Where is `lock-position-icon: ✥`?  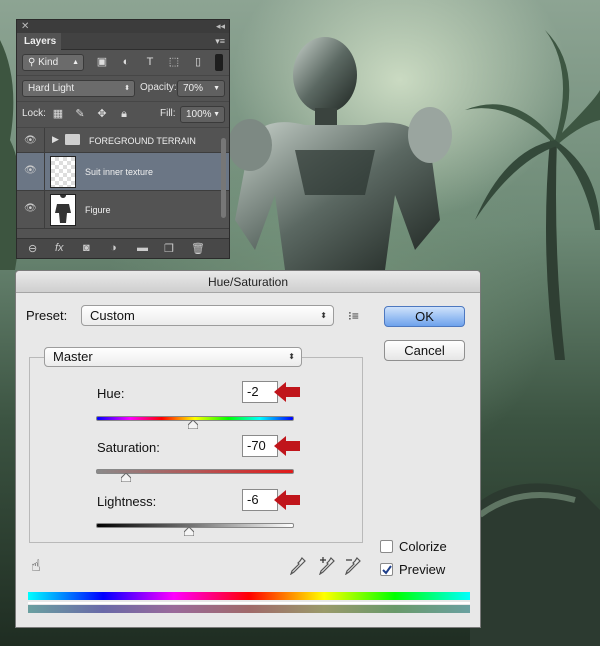
lock-position-icon: ✥ is located at coordinates (102, 114).